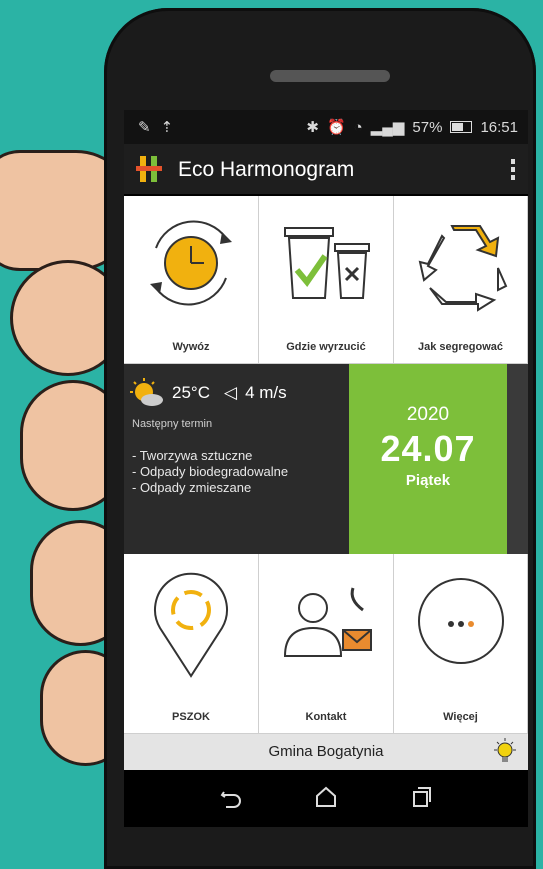 The width and height of the screenshot is (543, 869). I want to click on date-card: 2020 24.07 Piątek, so click(428, 459).